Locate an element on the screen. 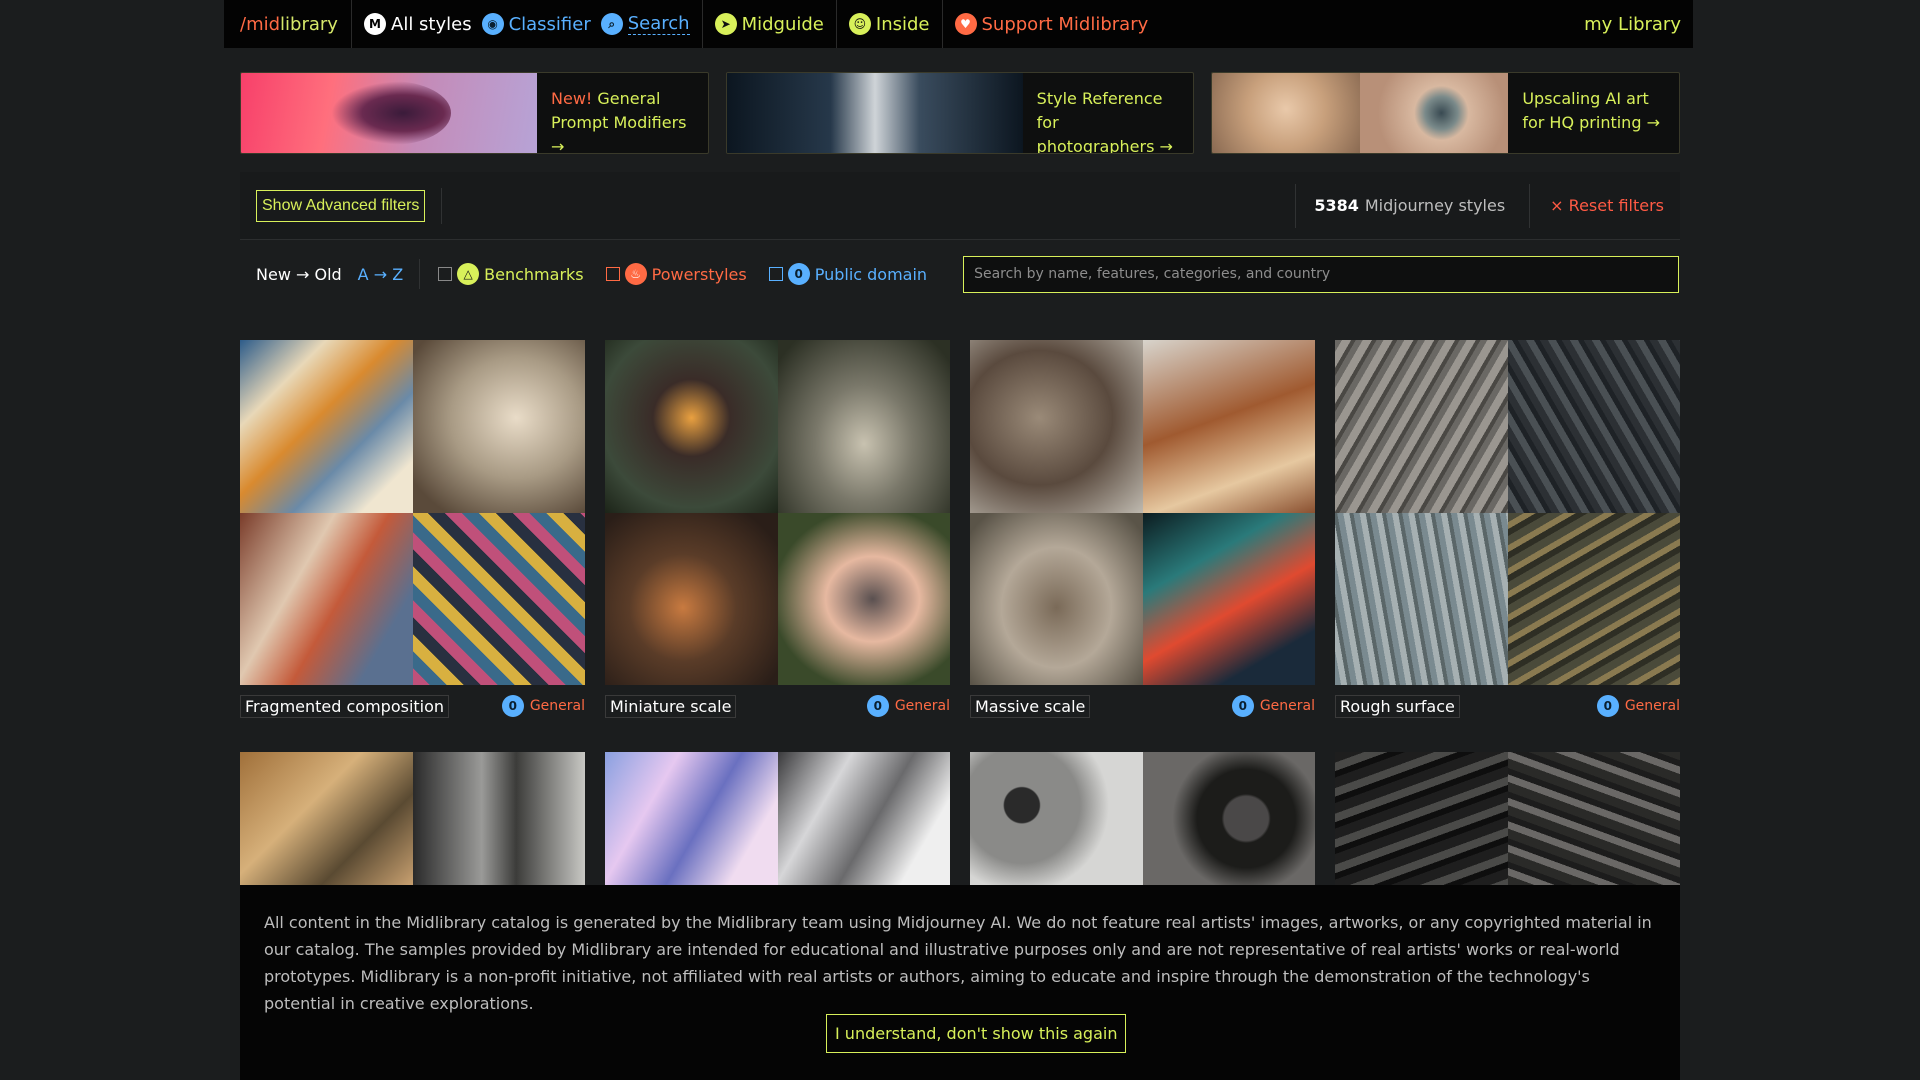  nav-group-support: ♥ Support Midlibrary is located at coordinates (1052, 24).